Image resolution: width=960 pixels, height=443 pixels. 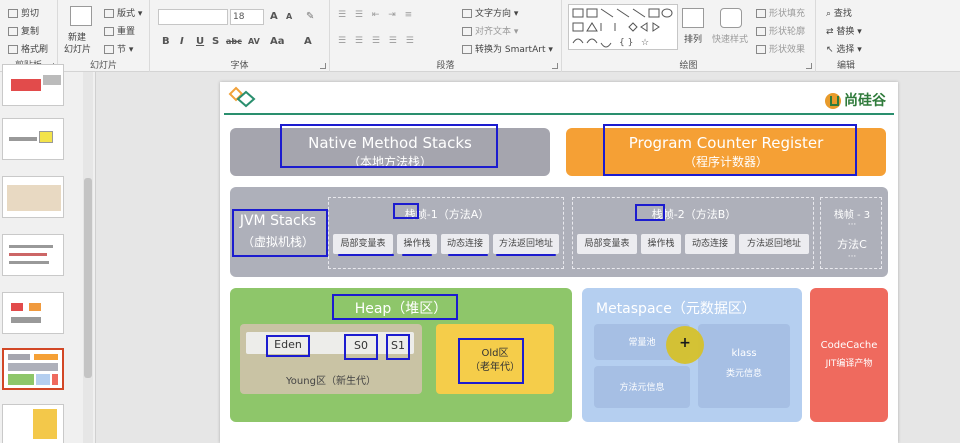 I want to click on editing-group: ⌕ 查找 ⇄ 替换 ▾ ↖ 选择 ▾ 编辑, so click(x=846, y=36).